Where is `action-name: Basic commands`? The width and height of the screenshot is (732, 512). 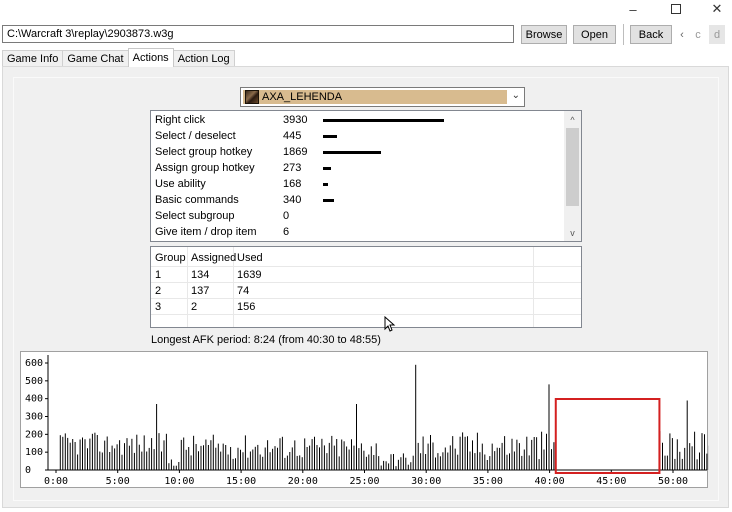 action-name: Basic commands is located at coordinates (197, 200).